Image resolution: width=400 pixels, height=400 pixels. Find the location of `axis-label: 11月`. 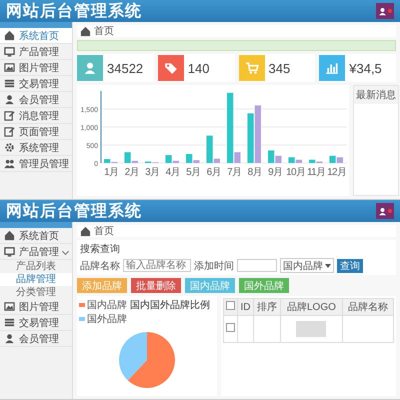

axis-label: 11月 is located at coordinates (316, 172).